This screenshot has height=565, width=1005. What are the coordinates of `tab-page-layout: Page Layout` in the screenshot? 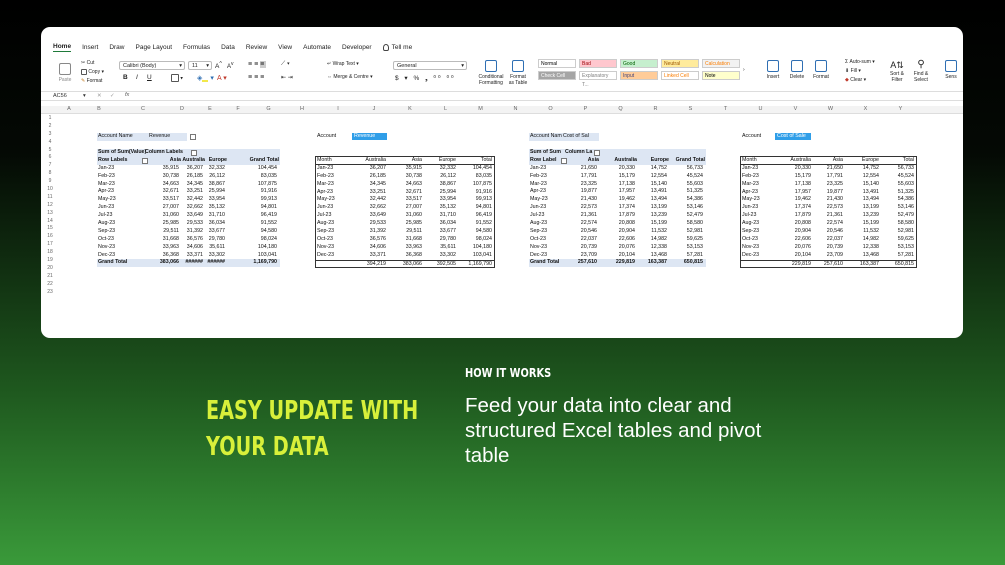 It's located at (154, 47).